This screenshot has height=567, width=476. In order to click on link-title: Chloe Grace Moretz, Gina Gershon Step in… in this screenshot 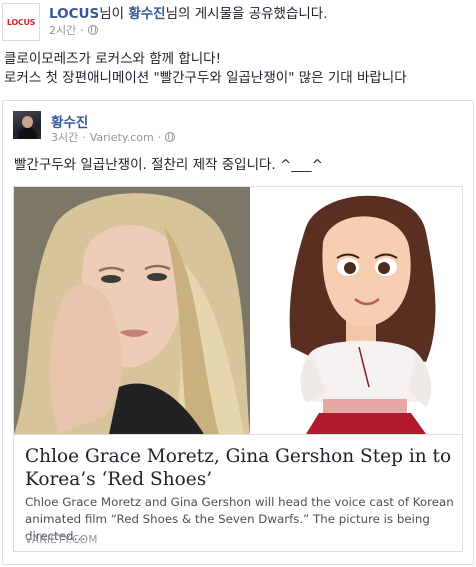, I will do `click(240, 468)`.